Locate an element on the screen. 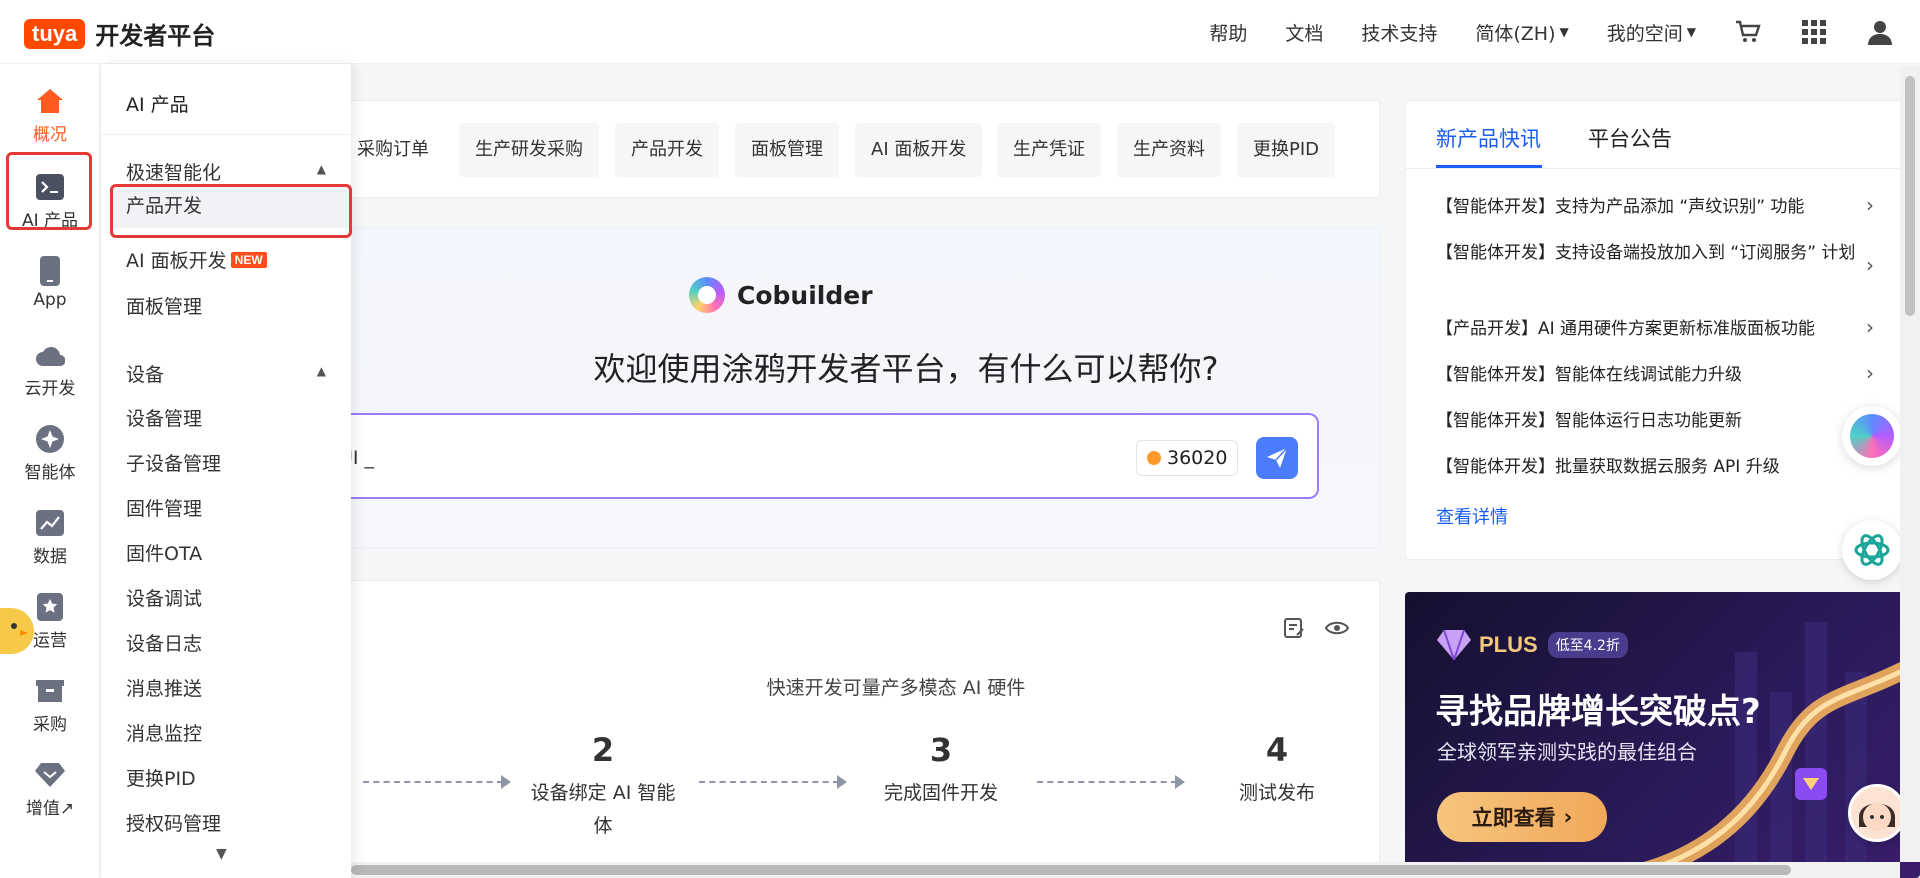  tab-platform-notice: 平台公告 is located at coordinates (1630, 138).